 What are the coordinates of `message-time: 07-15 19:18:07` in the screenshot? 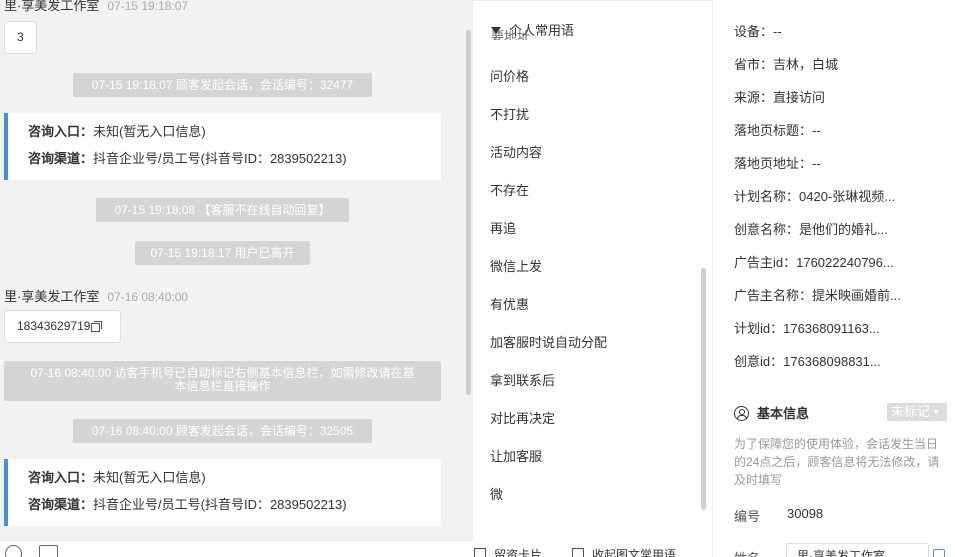 It's located at (148, 6).